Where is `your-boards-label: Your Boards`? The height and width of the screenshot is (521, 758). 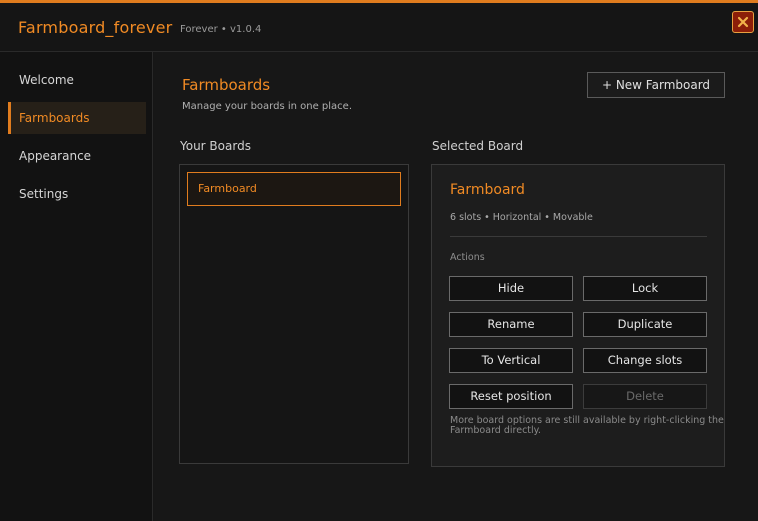 your-boards-label: Your Boards is located at coordinates (215, 146).